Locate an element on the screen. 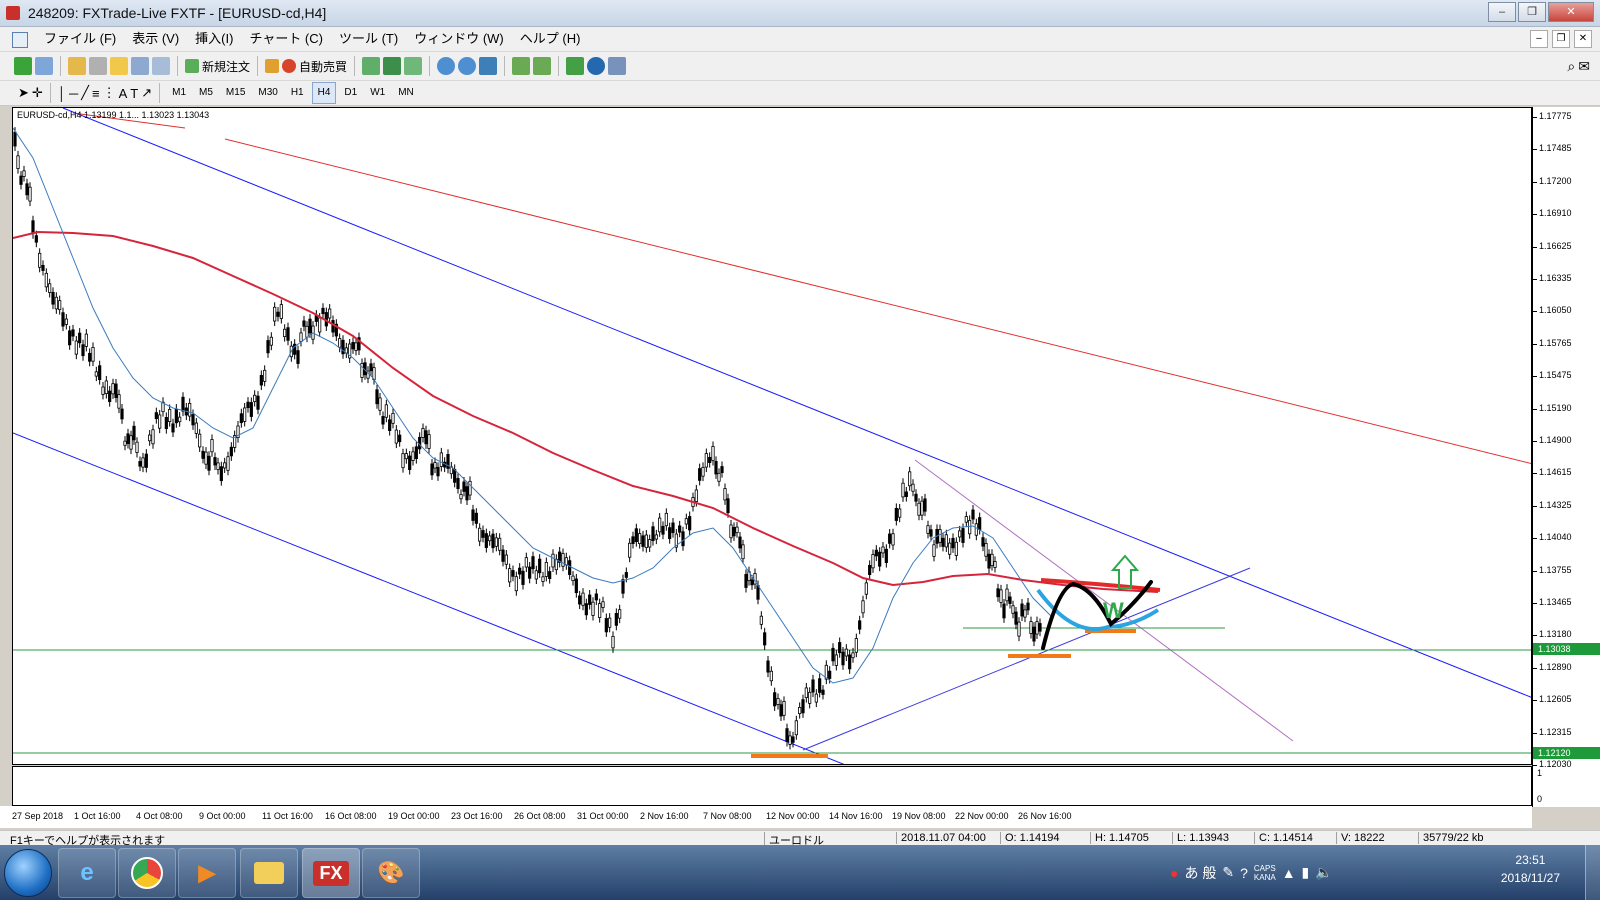  search-icon: ⌕ is located at coordinates (1571, 66).